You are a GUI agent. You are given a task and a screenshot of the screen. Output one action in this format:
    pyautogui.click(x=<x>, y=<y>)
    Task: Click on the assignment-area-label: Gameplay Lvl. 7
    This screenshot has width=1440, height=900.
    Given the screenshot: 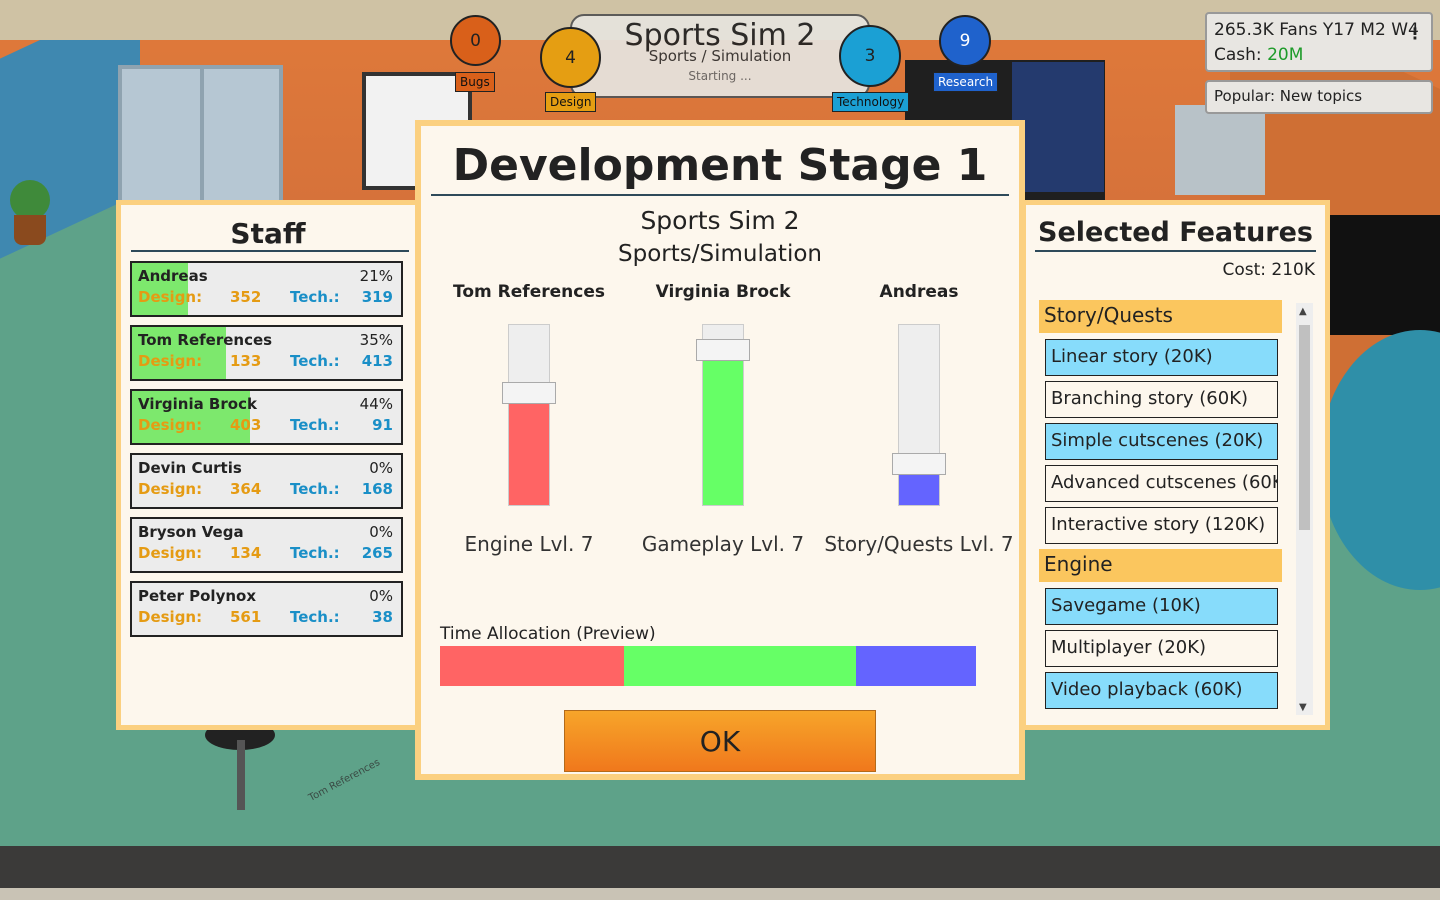 What is the action you would take?
    pyautogui.click(x=723, y=544)
    